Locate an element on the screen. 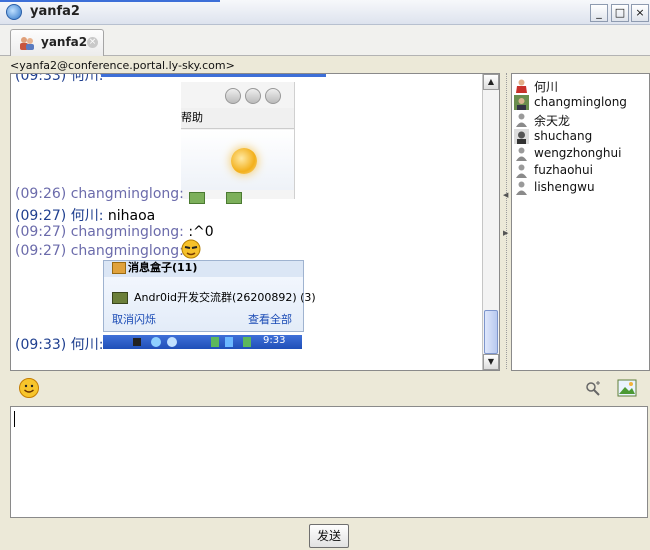 This screenshot has height=550, width=650. message-box-group: Andr0id开发交流群(26200892) (3) is located at coordinates (214, 297).